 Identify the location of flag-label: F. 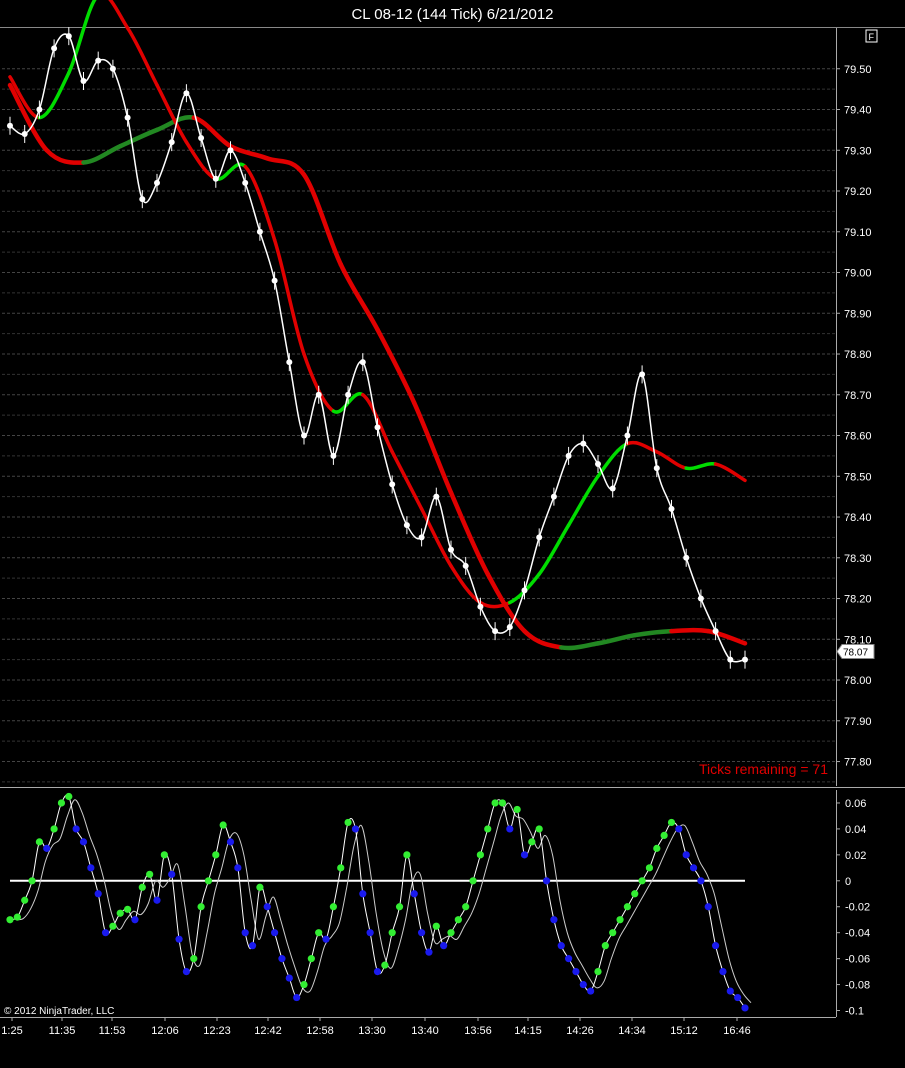
(872, 37).